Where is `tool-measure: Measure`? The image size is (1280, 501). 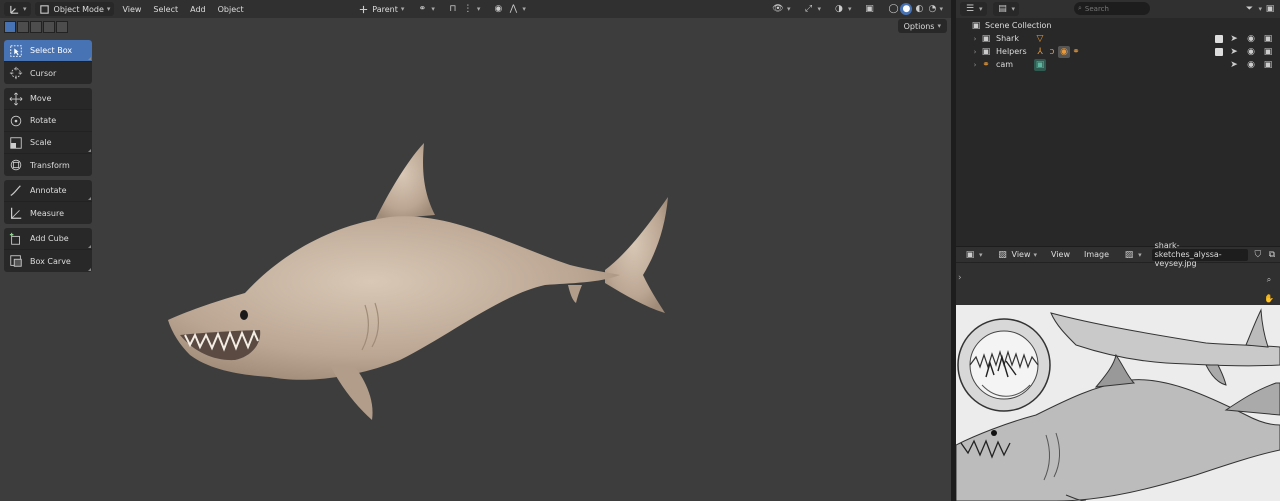 tool-measure: Measure is located at coordinates (48, 213).